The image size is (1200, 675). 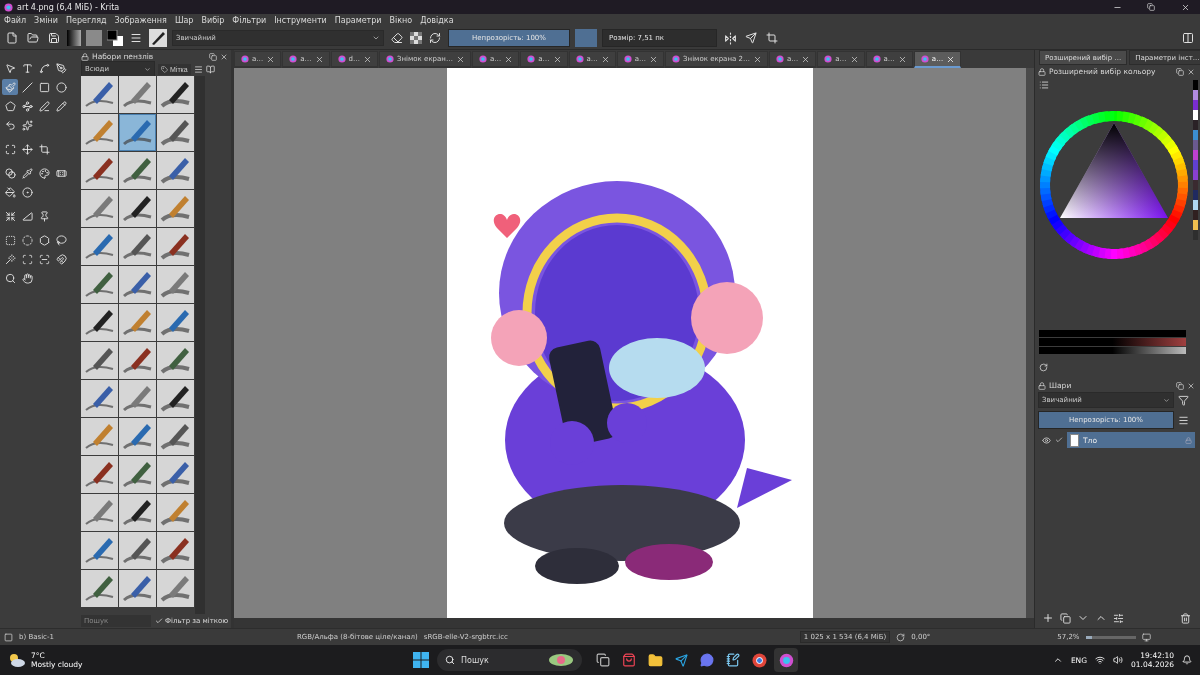 What do you see at coordinates (46, 20) in the screenshot?
I see `menu-item: Зміни` at bounding box center [46, 20].